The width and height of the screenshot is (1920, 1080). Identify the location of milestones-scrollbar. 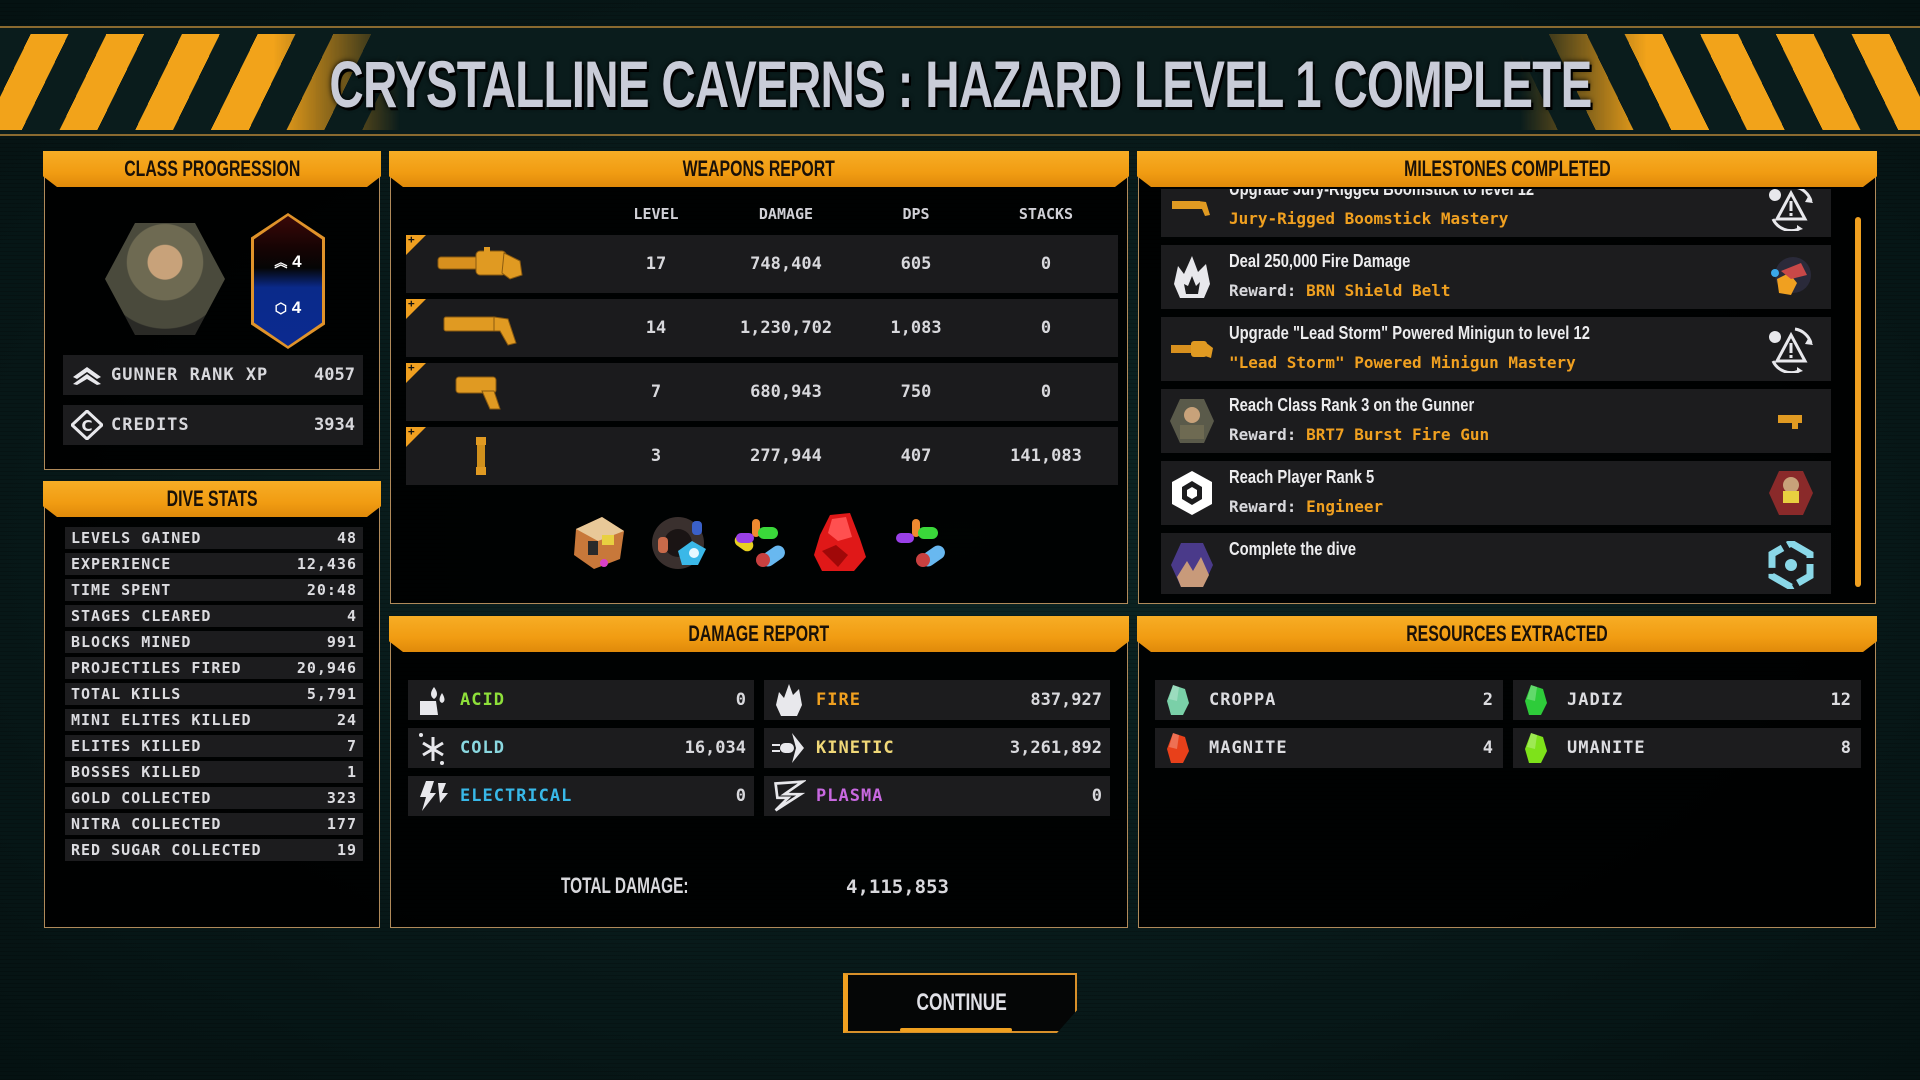
(1858, 402).